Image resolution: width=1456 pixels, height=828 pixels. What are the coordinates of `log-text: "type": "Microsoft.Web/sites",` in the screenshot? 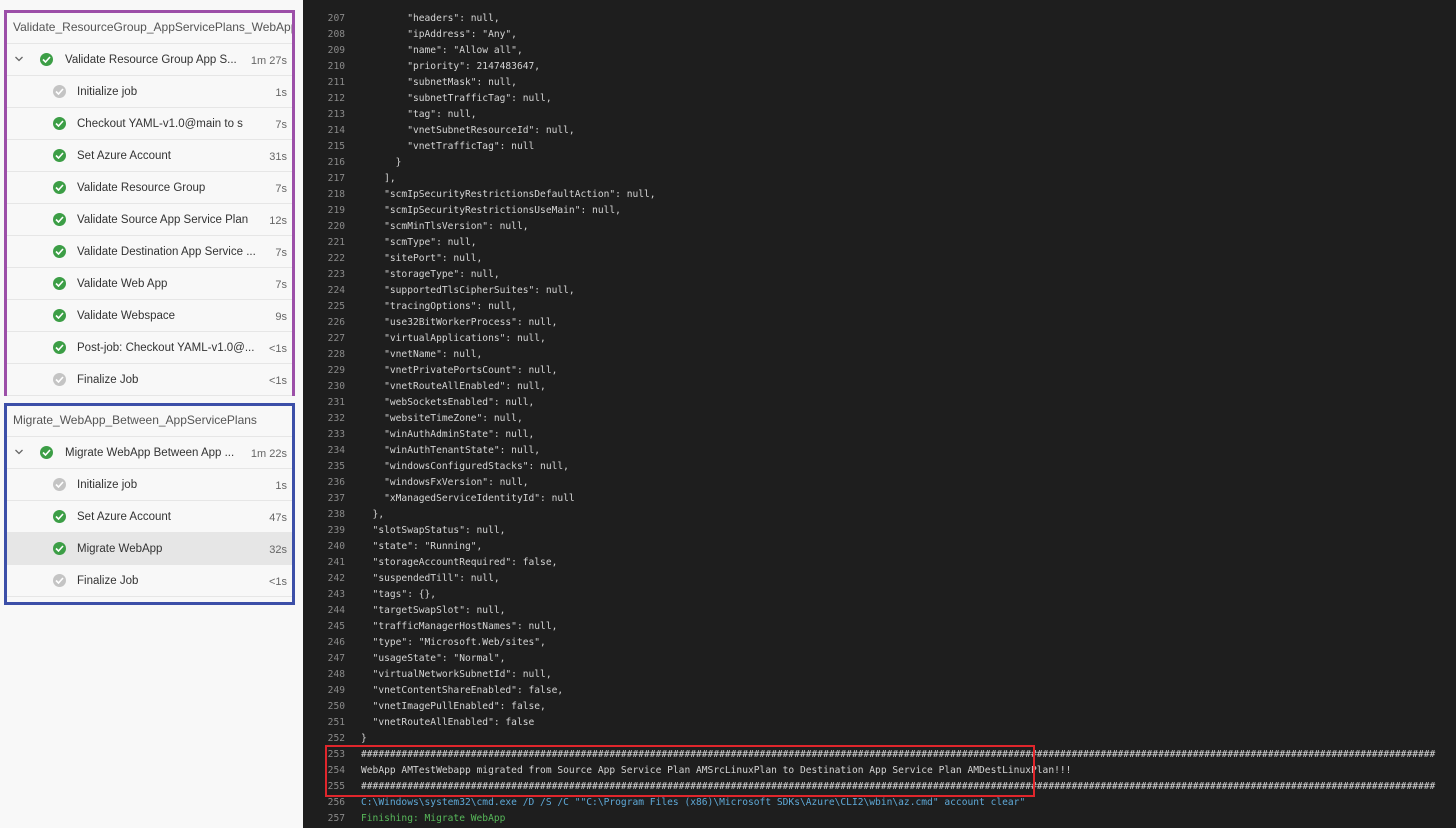 It's located at (453, 642).